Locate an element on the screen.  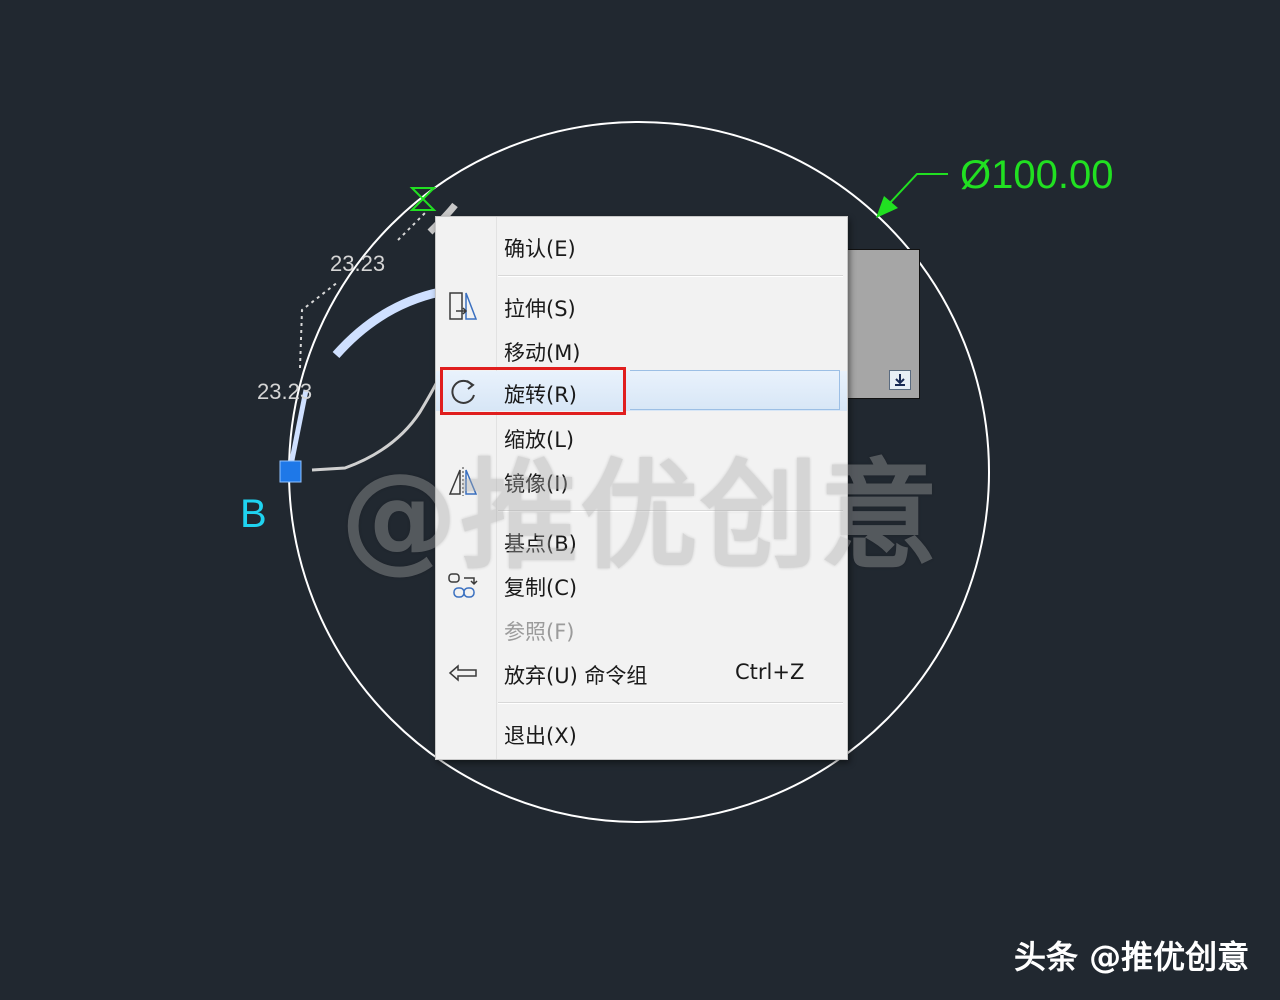
menu-item-label: 镜像(I) is located at coordinates (536, 484).